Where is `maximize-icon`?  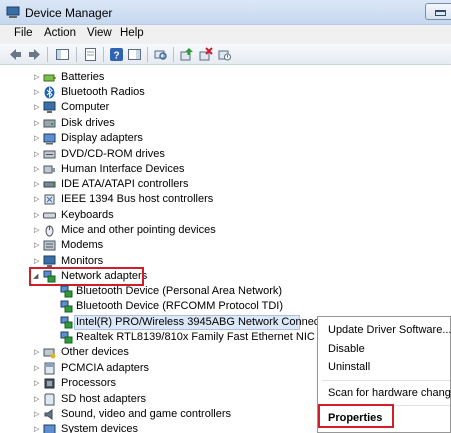
maximize-icon is located at coordinates (440, 13).